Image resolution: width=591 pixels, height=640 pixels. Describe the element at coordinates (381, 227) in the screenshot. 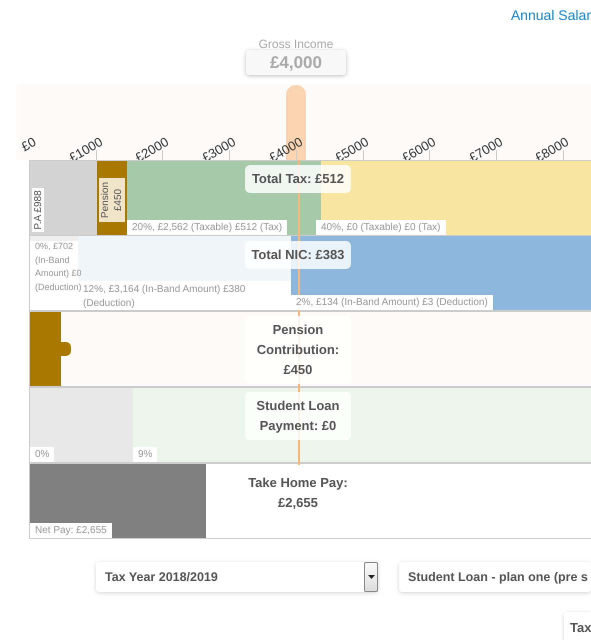

I see `band-label: 40%, £0 (Taxable) £0 (Tax)` at that location.